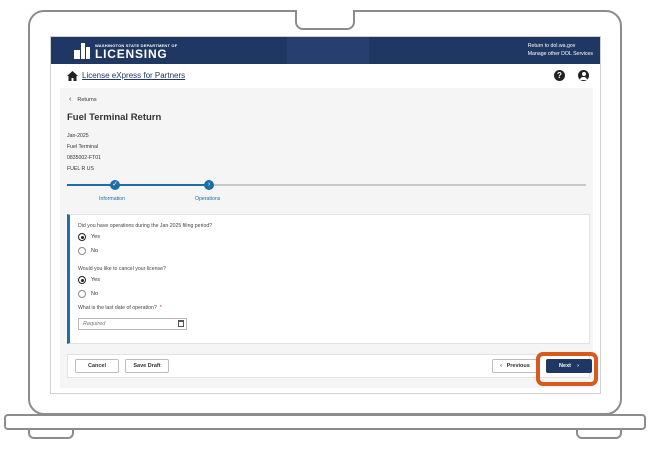 The height and width of the screenshot is (453, 650). What do you see at coordinates (122, 269) in the screenshot?
I see `question-cancel-license: Would you like to cancel your license?` at bounding box center [122, 269].